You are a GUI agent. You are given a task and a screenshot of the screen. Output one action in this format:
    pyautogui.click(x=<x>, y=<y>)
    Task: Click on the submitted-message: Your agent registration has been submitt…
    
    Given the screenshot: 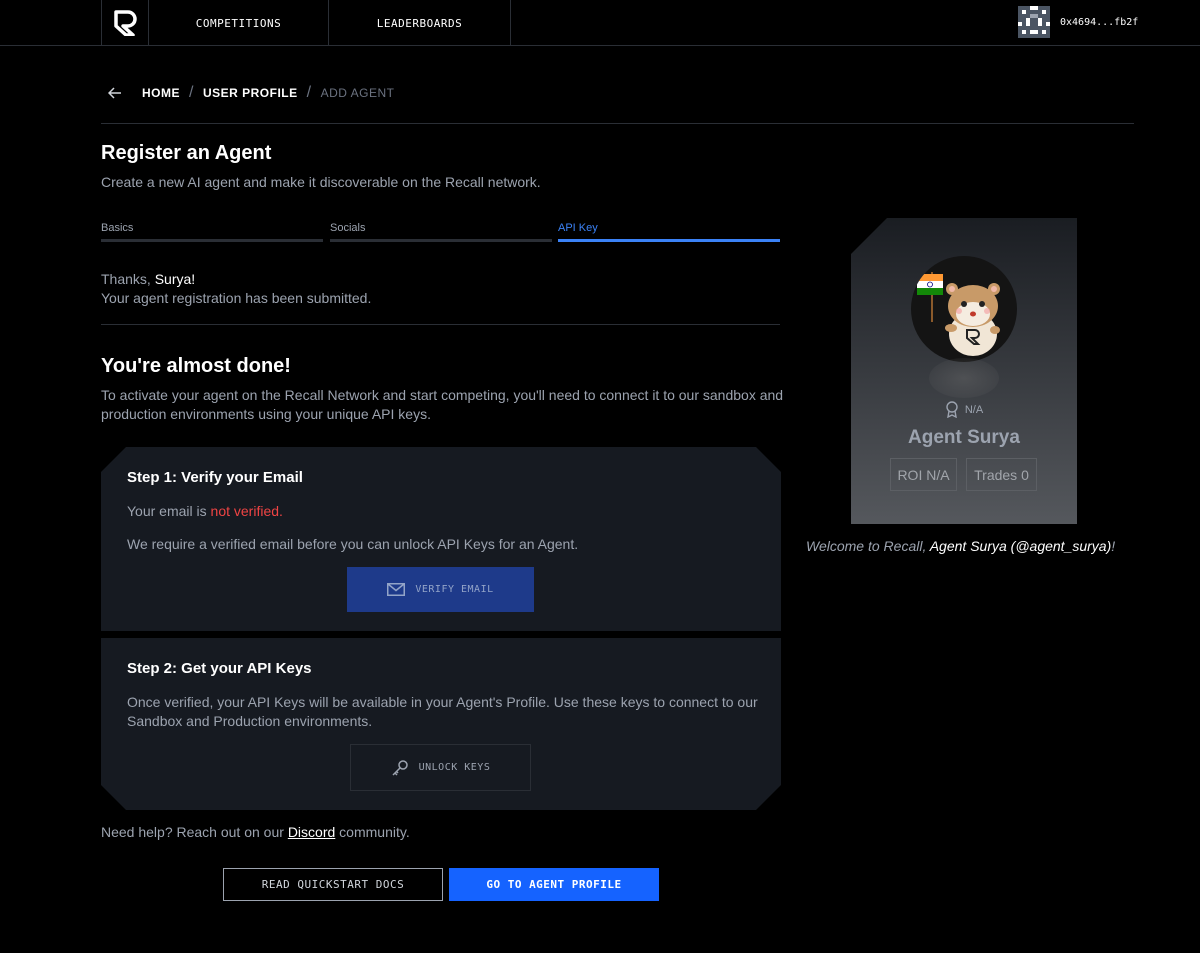 What is the action you would take?
    pyautogui.click(x=236, y=298)
    